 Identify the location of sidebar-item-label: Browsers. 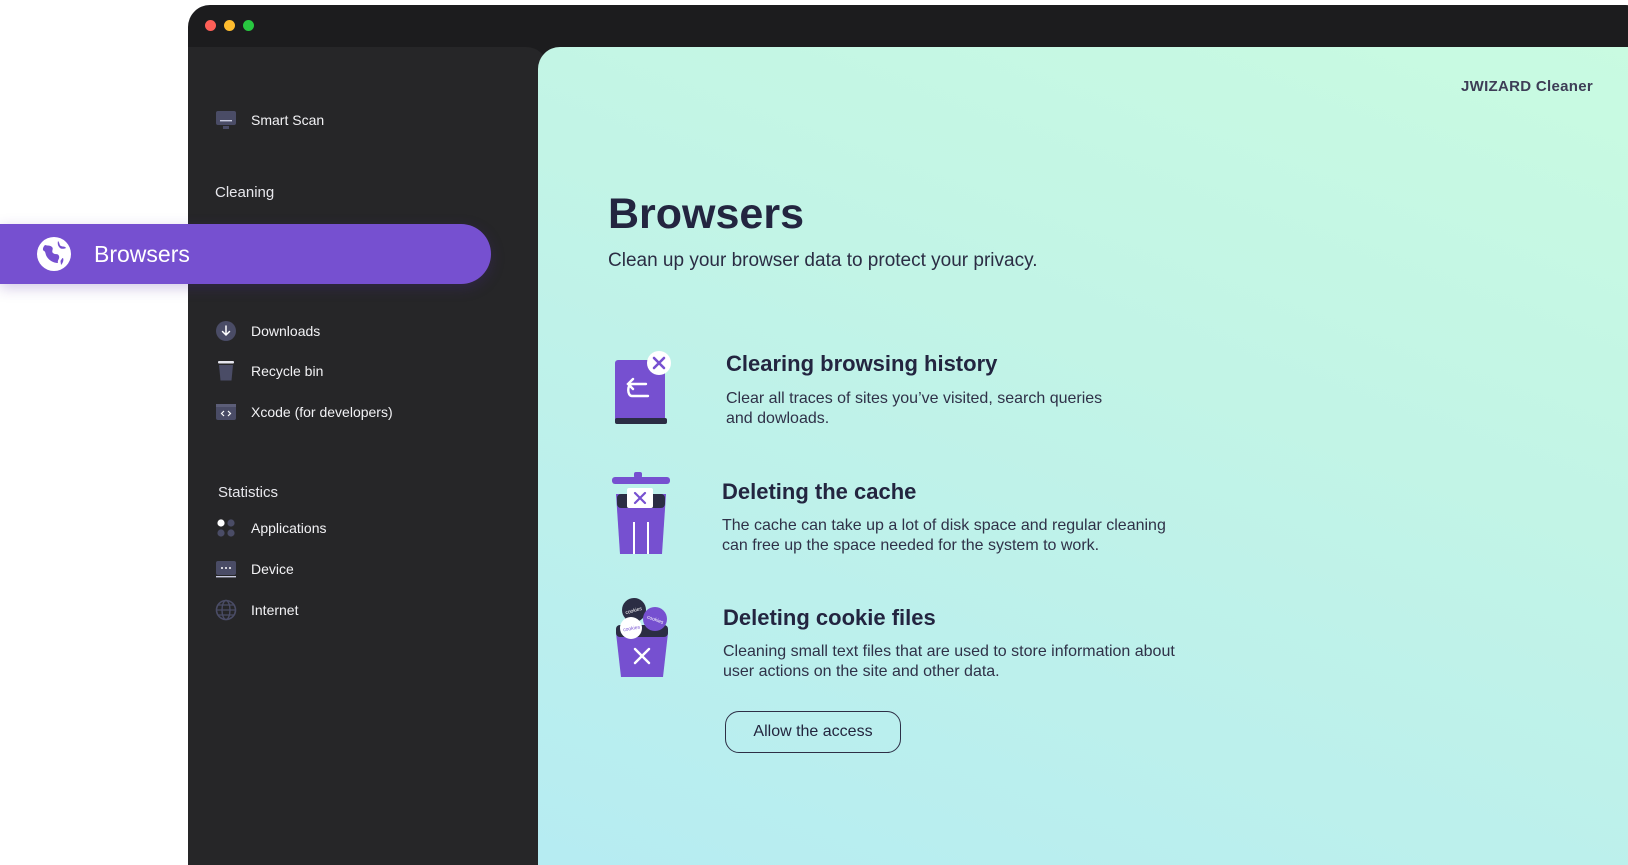
(142, 253).